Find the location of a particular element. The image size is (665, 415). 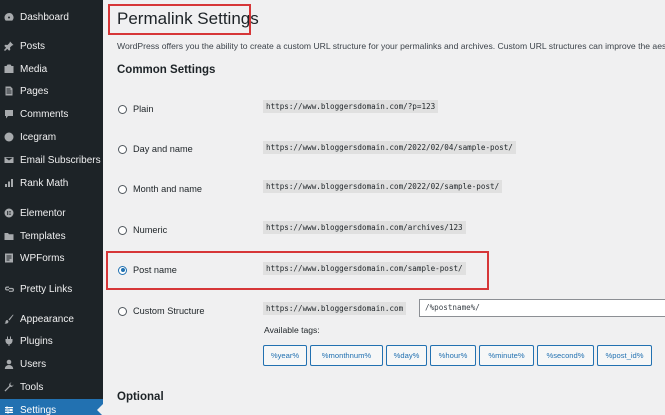

tag-button-second: %second% is located at coordinates (565, 355).